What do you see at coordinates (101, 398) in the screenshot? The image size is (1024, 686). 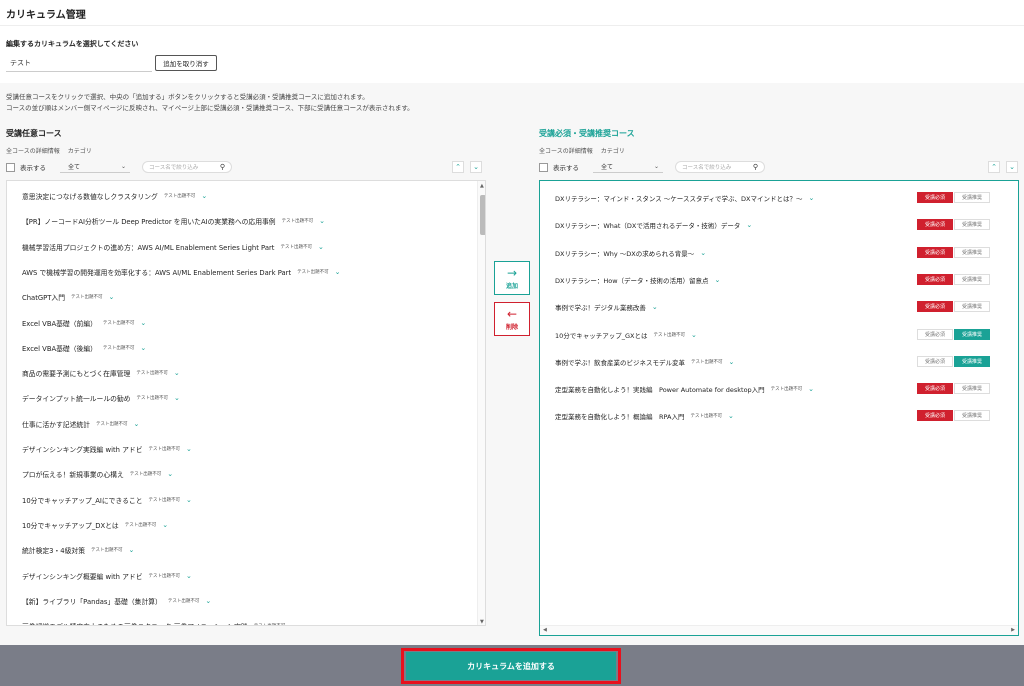 I see `list-item: データインプット統一ルールの勧め テスト出題不可 ⌄` at bounding box center [101, 398].